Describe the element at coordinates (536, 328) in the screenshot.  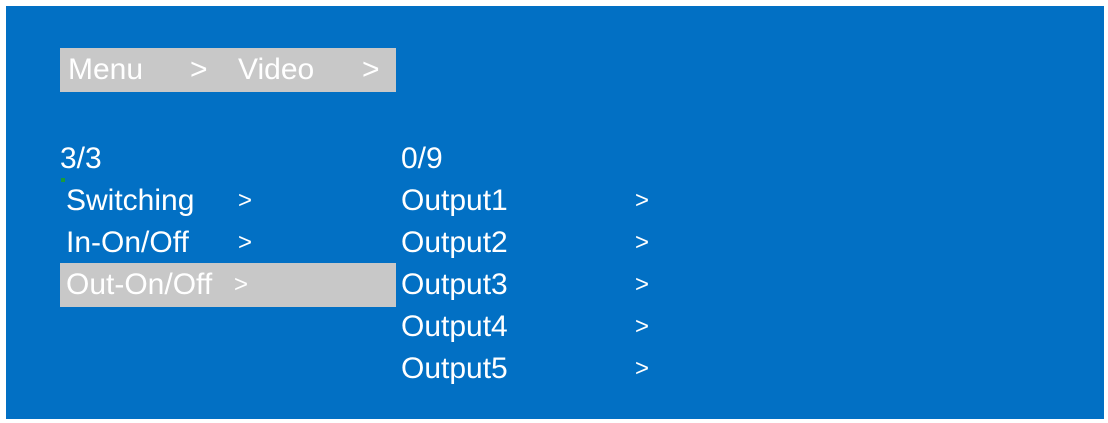
I see `output-item-4: Output4 >` at that location.